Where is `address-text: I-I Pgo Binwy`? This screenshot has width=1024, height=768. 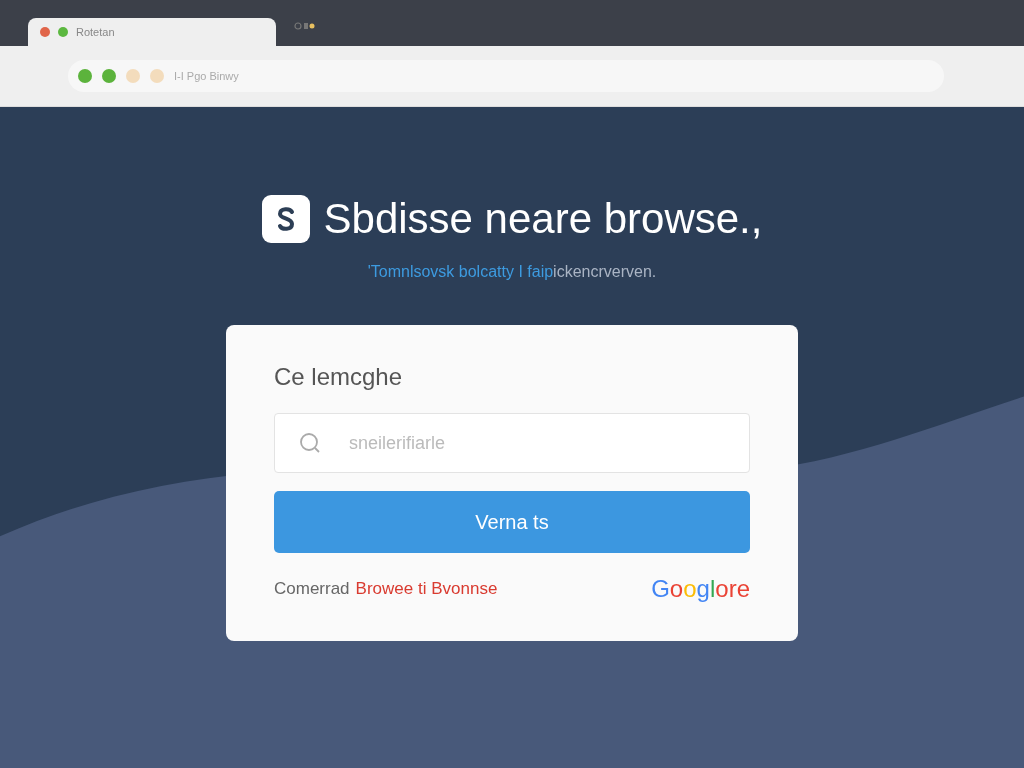
address-text: I-I Pgo Binwy is located at coordinates (206, 76).